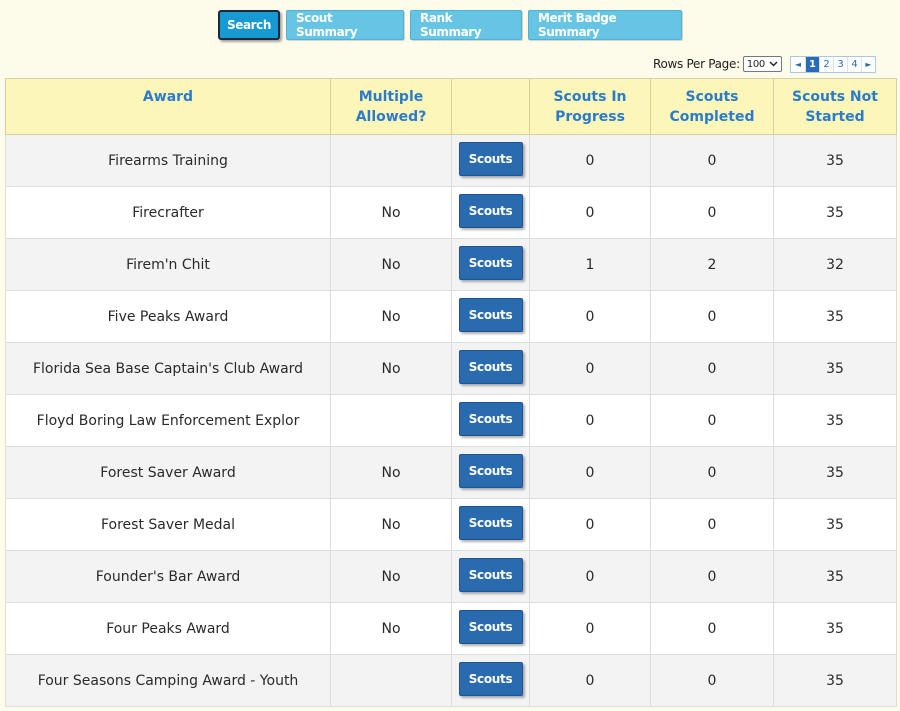  I want to click on rows-per-page: Rows Per Page: 100, so click(717, 64).